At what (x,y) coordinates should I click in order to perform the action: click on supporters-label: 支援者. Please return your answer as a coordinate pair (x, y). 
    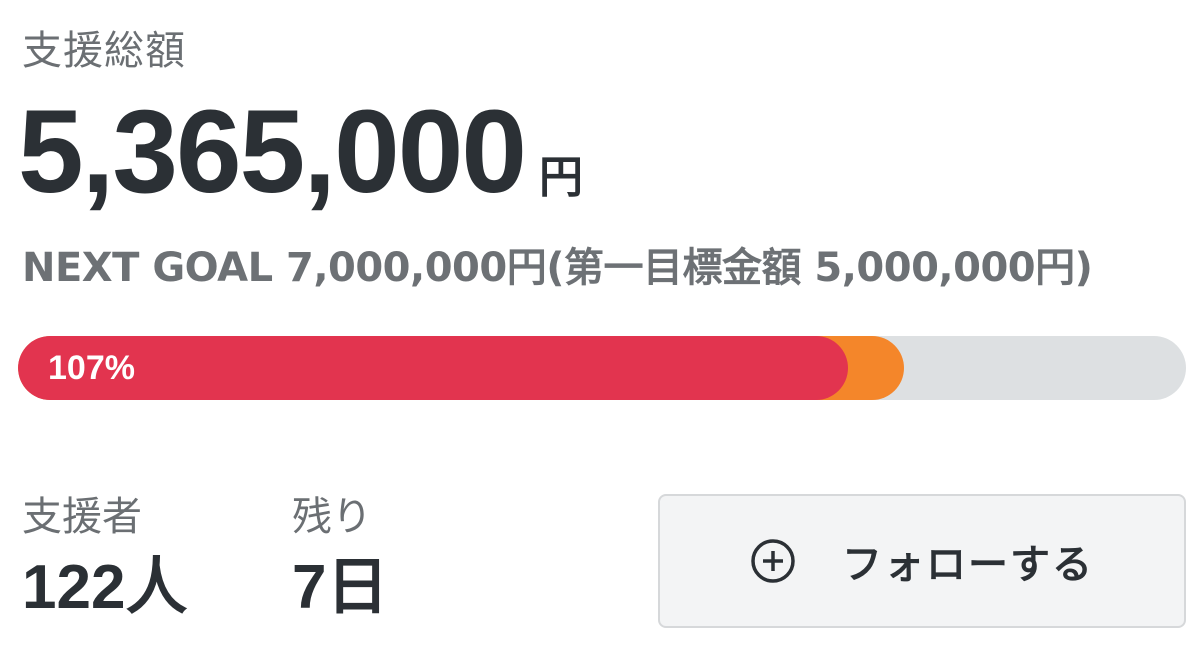
    Looking at the image, I should click on (82, 517).